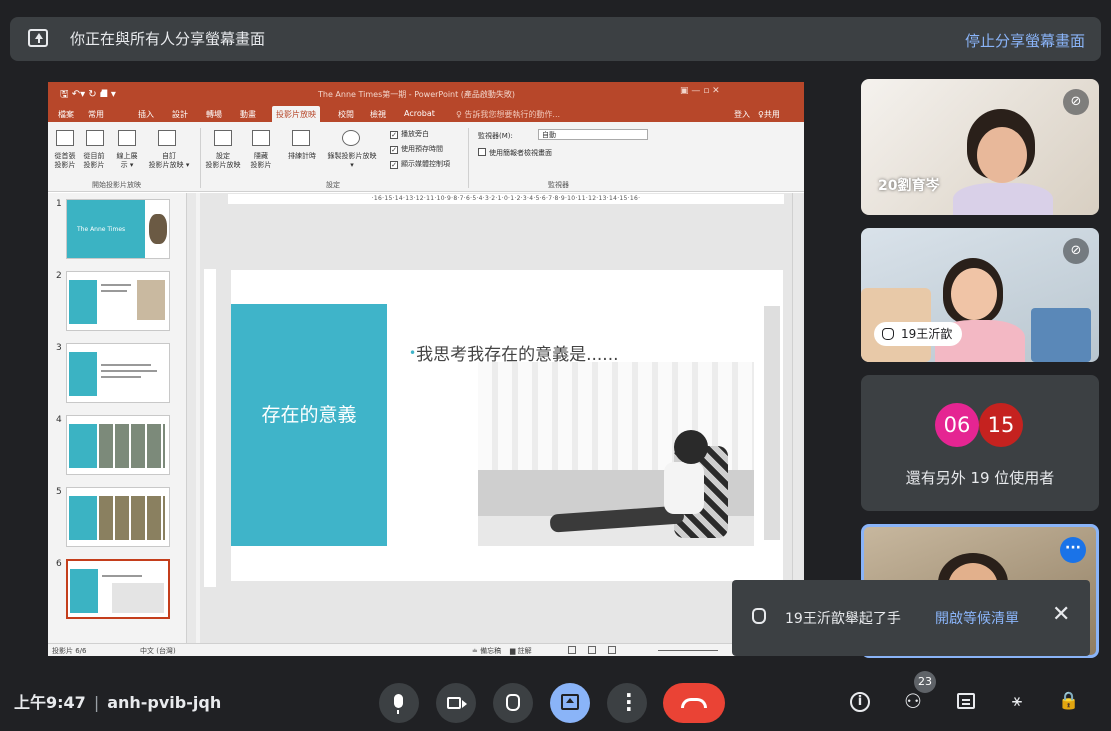 This screenshot has height=731, width=1111. I want to click on hide-slide-button: 隱藏 投影片, so click(261, 161).